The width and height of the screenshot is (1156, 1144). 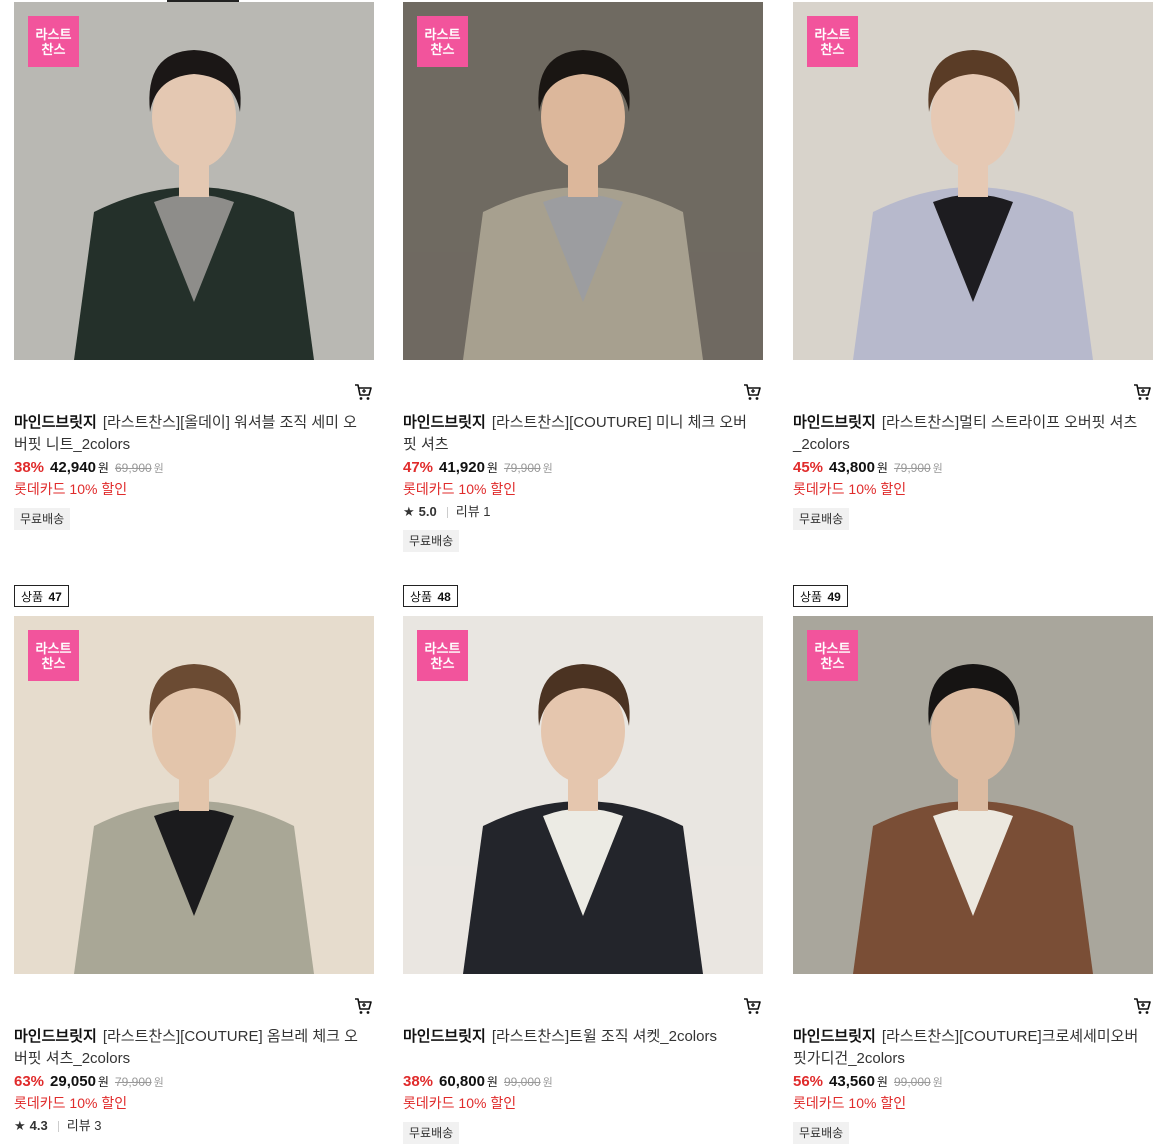 I want to click on sale-price: 29,050, so click(x=73, y=1081).